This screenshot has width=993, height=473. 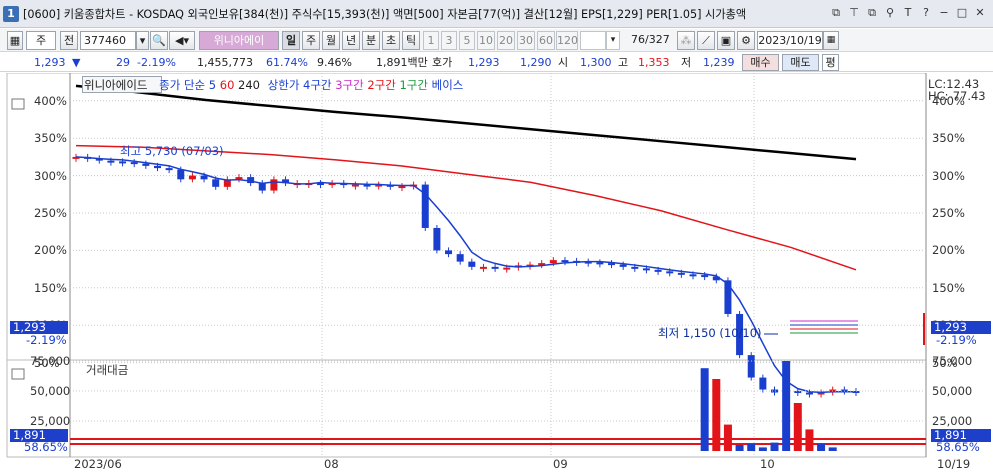 What do you see at coordinates (142, 40) in the screenshot?
I see `code-dropdown-icon: ▾` at bounding box center [142, 40].